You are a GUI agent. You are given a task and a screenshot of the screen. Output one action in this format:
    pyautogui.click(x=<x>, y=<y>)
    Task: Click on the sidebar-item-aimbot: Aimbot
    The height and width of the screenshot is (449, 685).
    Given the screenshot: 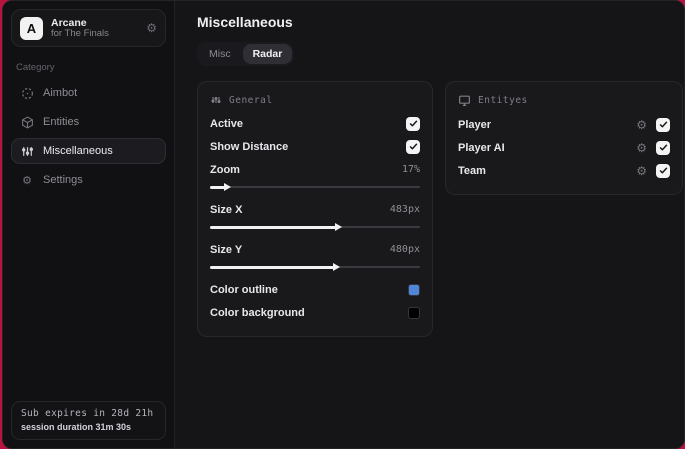 What is the action you would take?
    pyautogui.click(x=88, y=93)
    